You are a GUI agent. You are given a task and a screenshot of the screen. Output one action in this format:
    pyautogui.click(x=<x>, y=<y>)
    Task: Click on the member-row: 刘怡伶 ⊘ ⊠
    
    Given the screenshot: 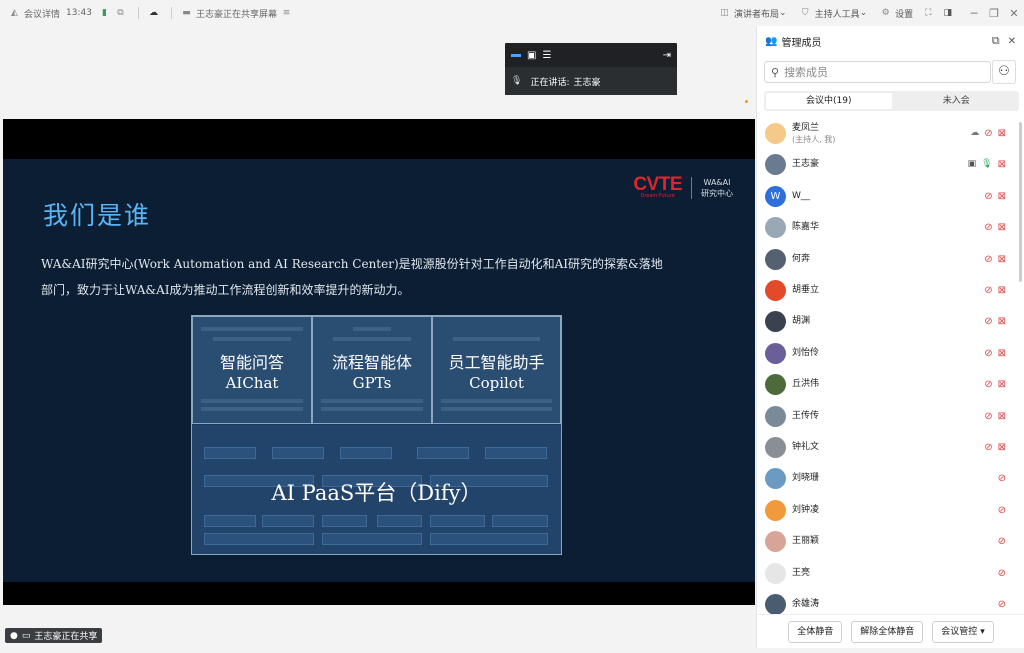 What is the action you would take?
    pyautogui.click(x=890, y=353)
    